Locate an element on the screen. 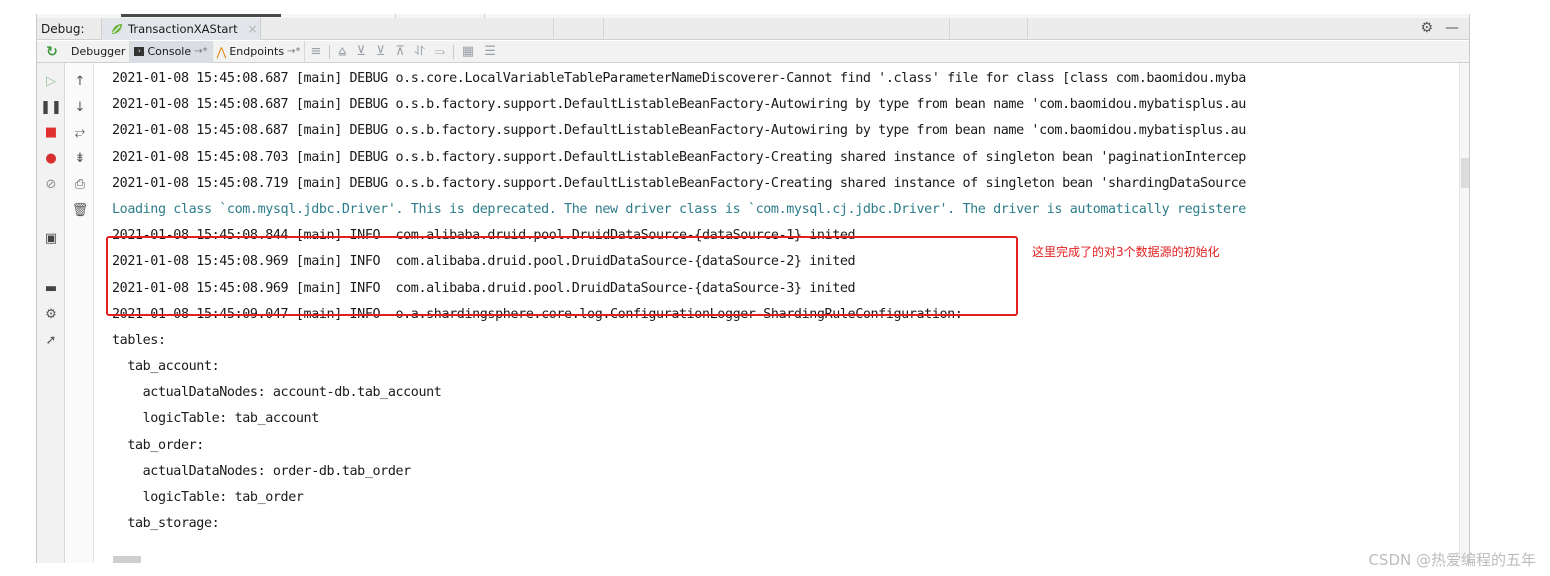 The width and height of the screenshot is (1550, 576). console-gutter: ↑ ↓ ⥂ ⇟ ⎙ 🗑 is located at coordinates (80, 313).